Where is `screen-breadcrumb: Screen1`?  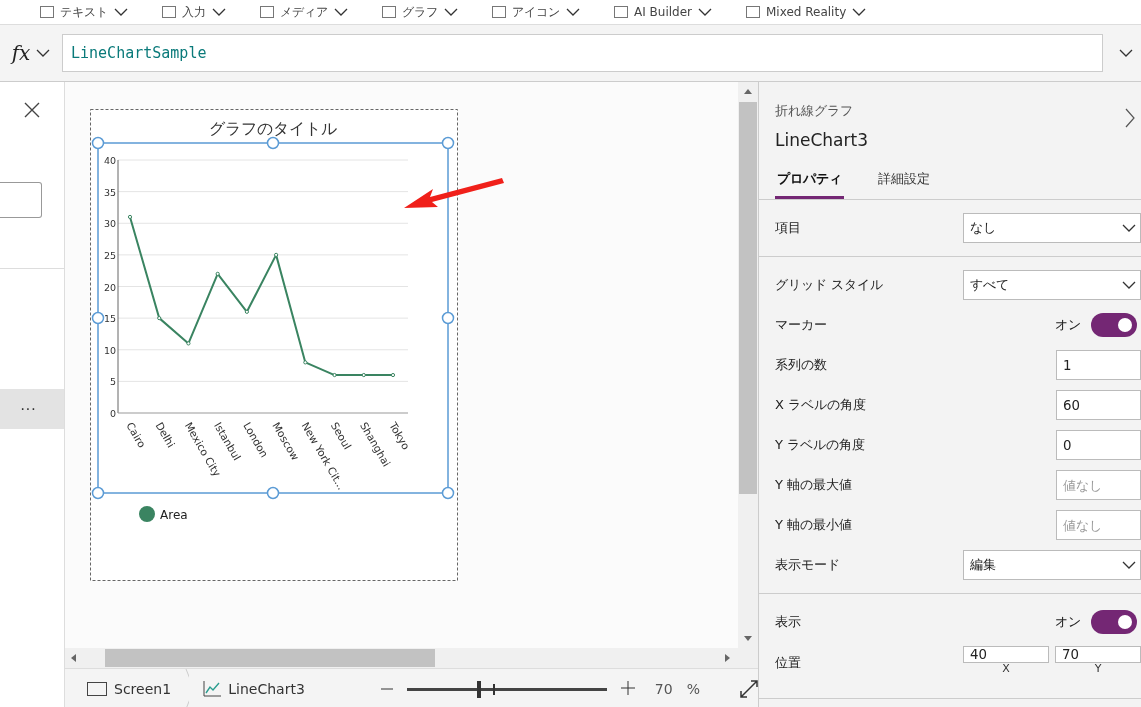
screen-breadcrumb: Screen1 is located at coordinates (129, 689).